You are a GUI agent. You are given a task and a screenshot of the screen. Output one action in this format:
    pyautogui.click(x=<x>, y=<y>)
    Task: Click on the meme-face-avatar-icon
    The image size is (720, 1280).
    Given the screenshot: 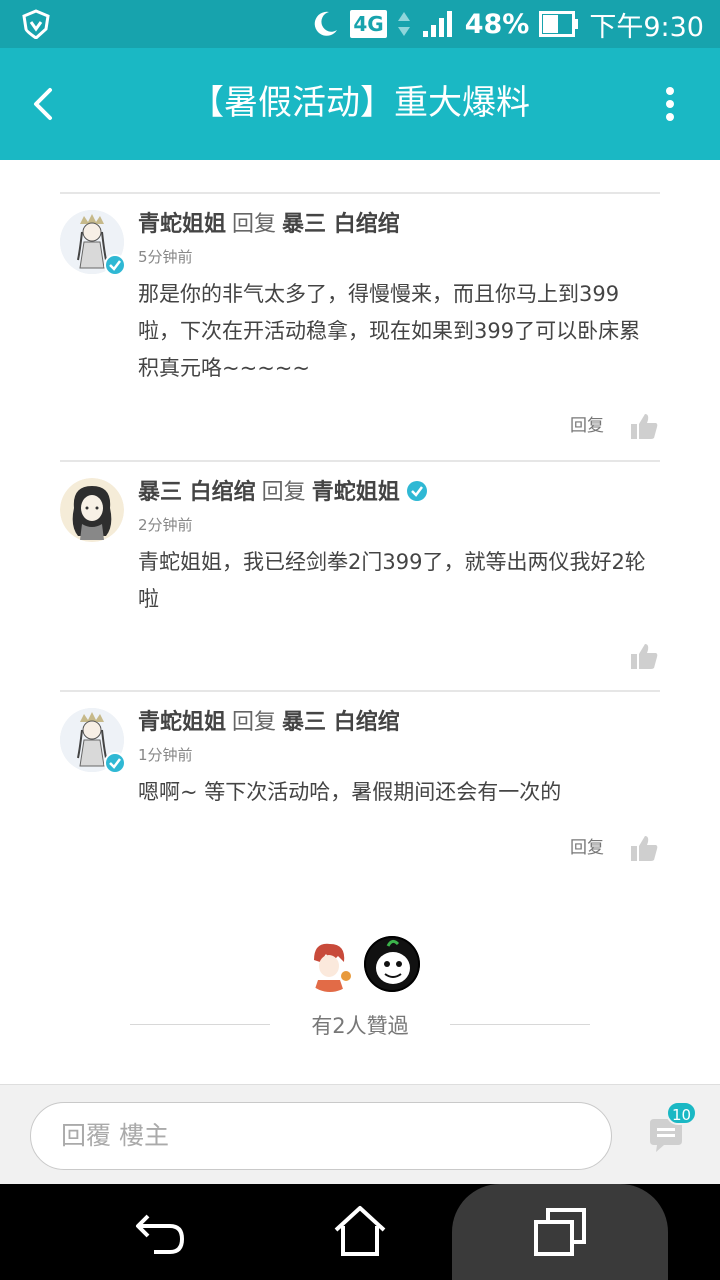 What is the action you would take?
    pyautogui.click(x=392, y=964)
    